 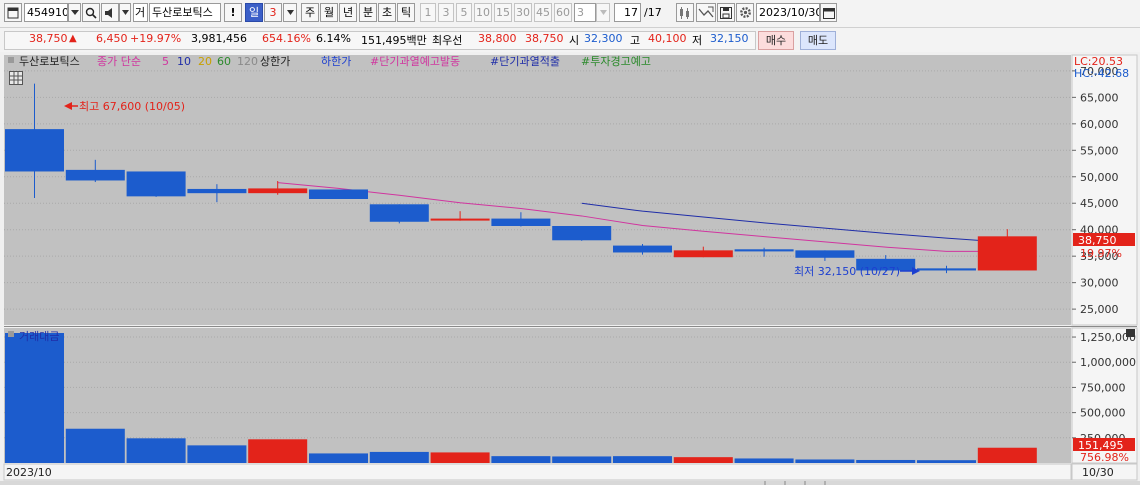 I want to click on price-axis-label: 30,000, so click(x=1099, y=283).